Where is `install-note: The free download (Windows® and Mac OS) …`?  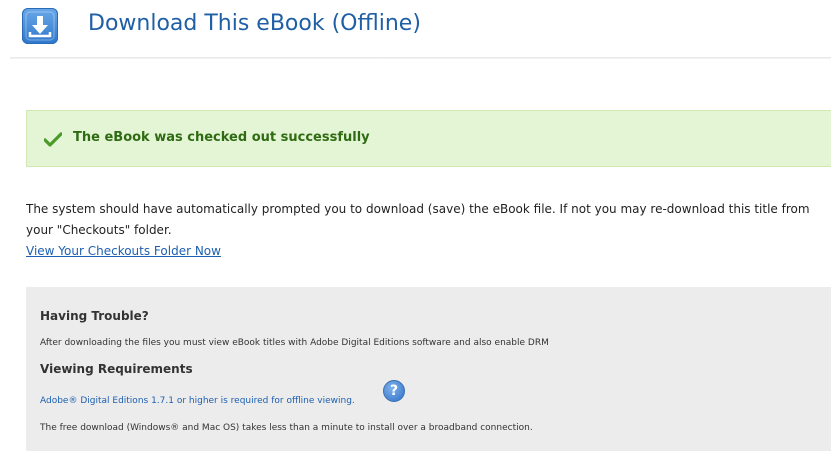 install-note: The free download (Windows® and Mac OS) … is located at coordinates (286, 428).